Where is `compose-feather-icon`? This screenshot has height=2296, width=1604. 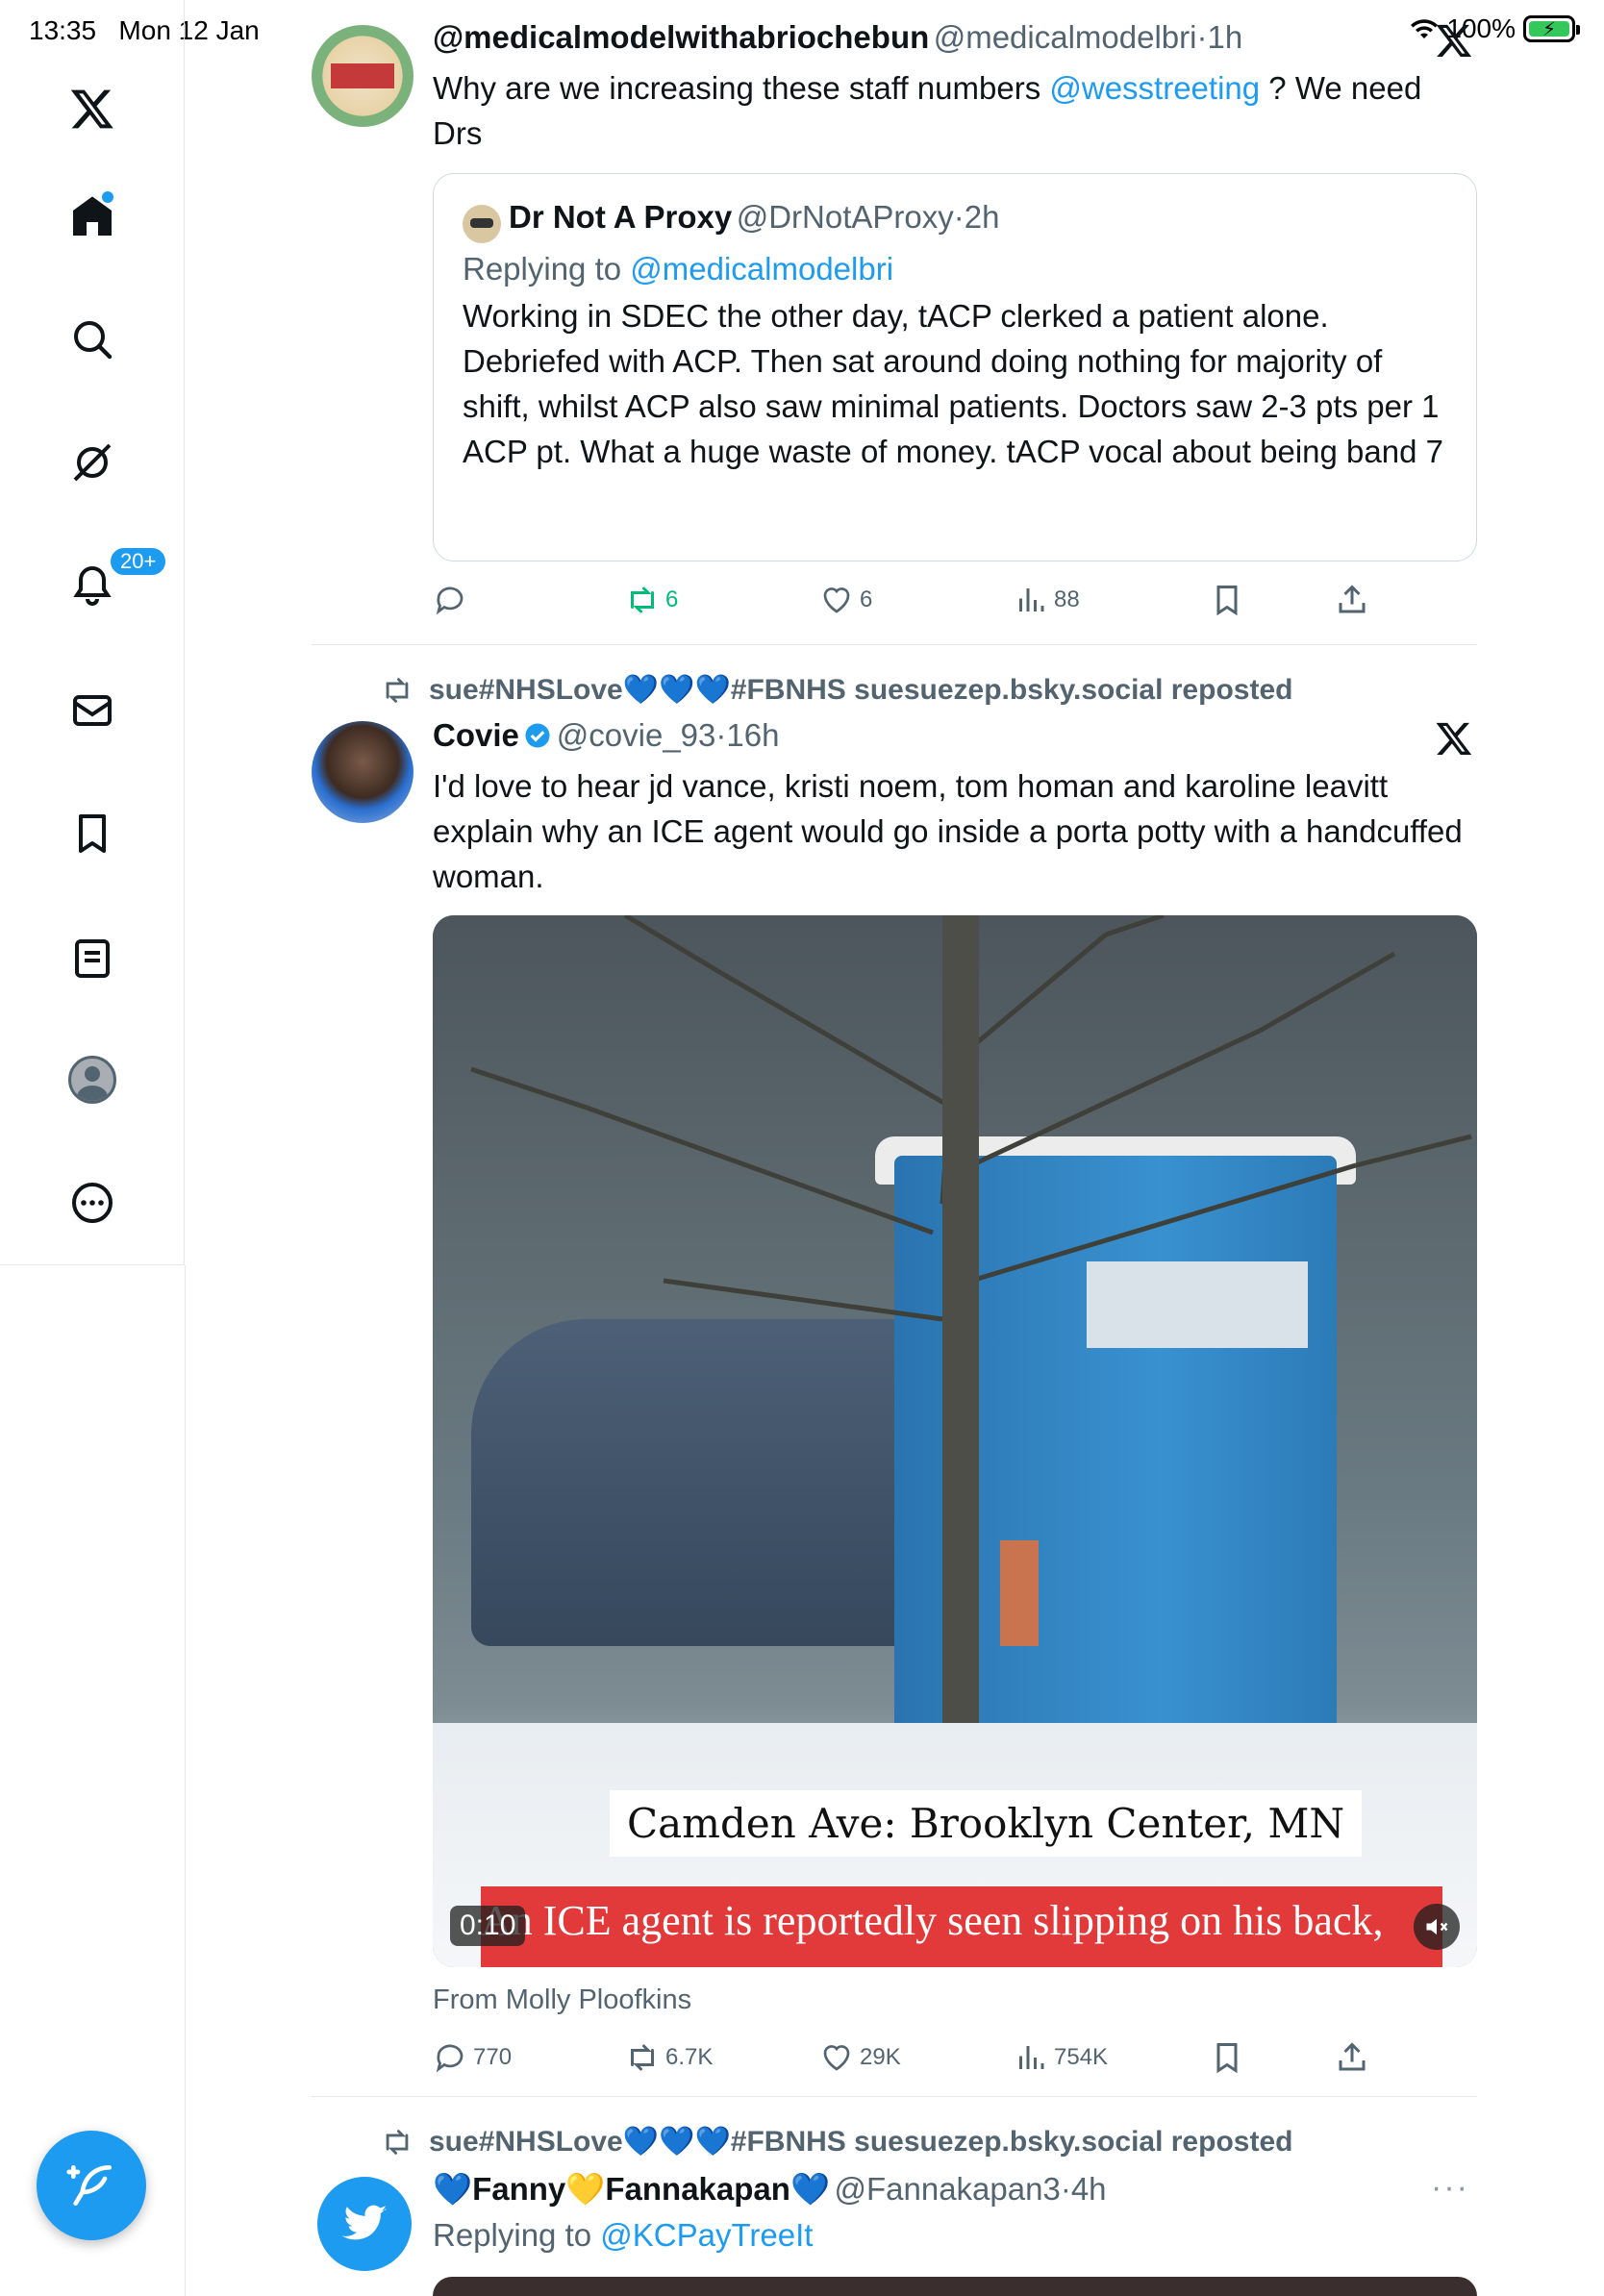 compose-feather-icon is located at coordinates (89, 2185).